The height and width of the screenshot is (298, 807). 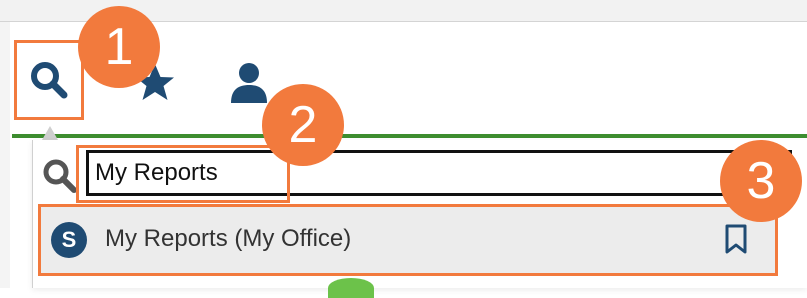 What do you see at coordinates (183, 174) in the screenshot?
I see `search-input-highlight` at bounding box center [183, 174].